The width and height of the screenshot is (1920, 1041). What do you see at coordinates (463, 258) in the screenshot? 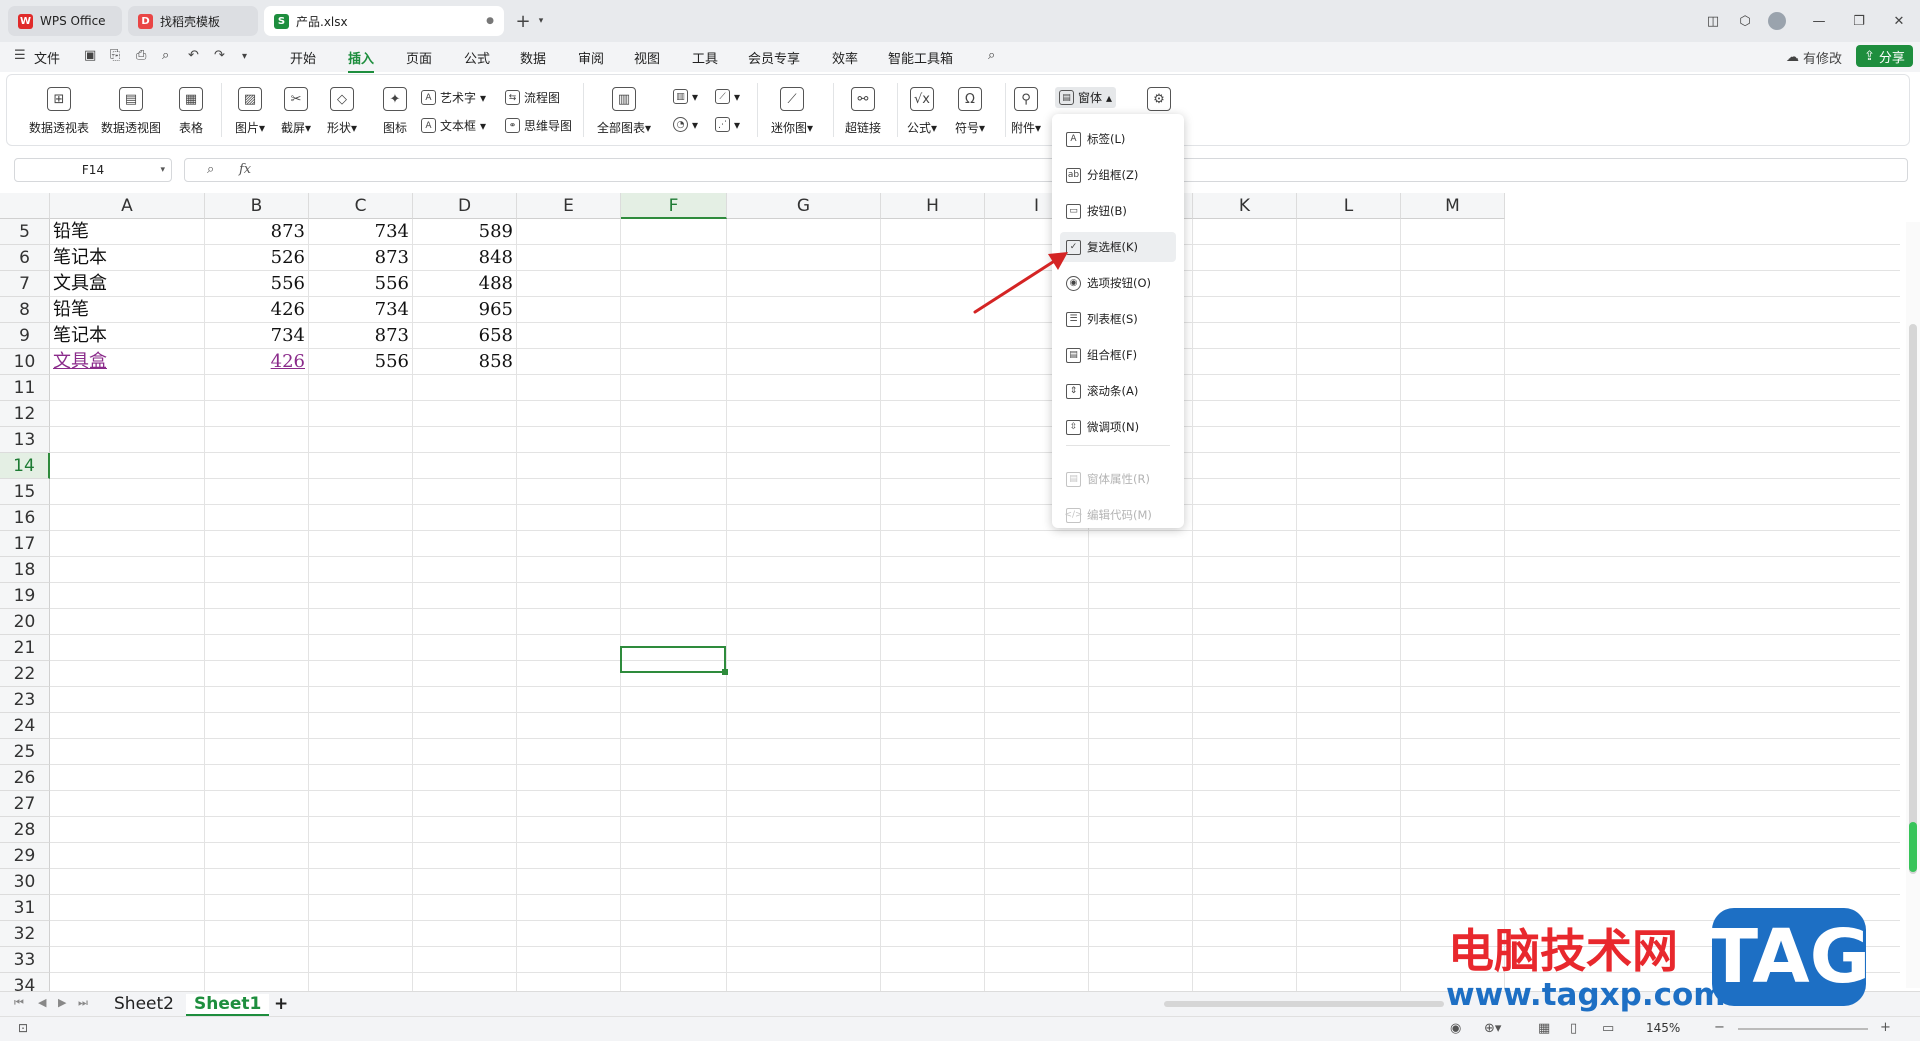
I see `cell-D6: 848` at bounding box center [463, 258].